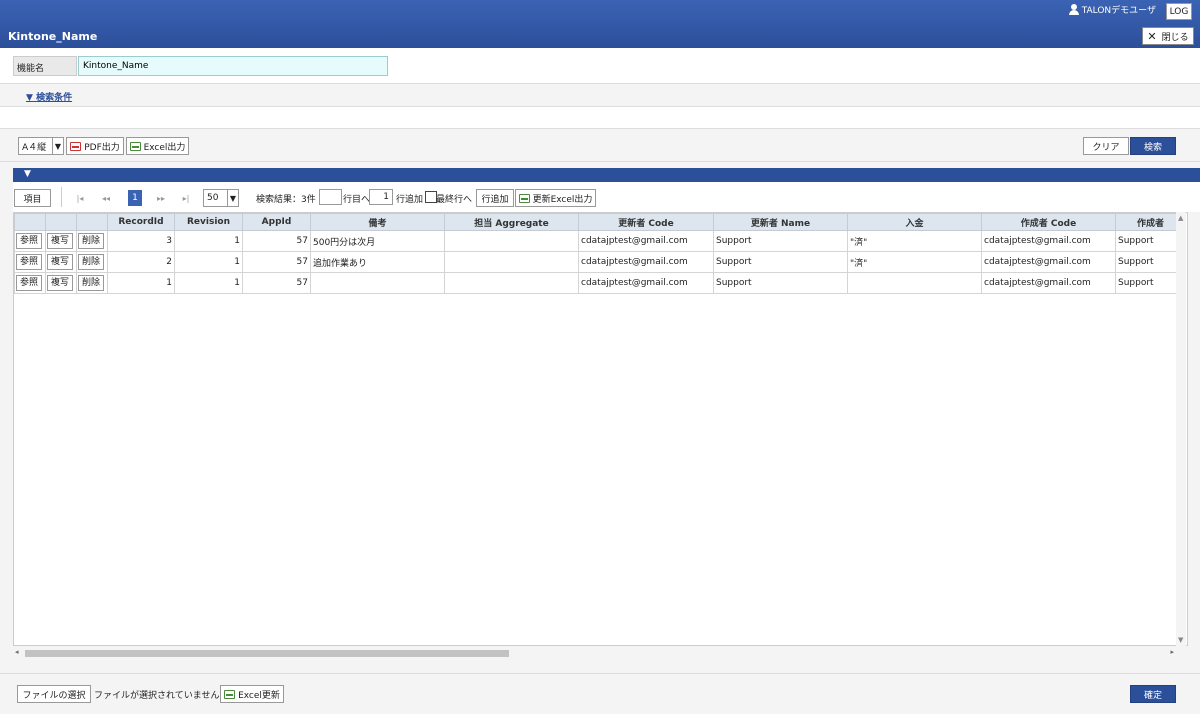 This screenshot has height=714, width=1200. I want to click on function-name-label: 機能名, so click(45, 66).